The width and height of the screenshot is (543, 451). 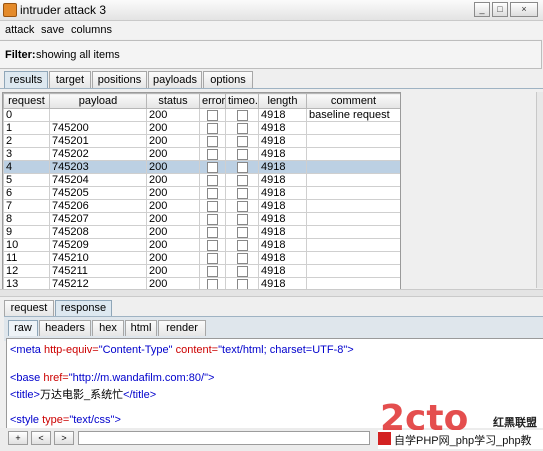 I want to click on maximize-button: □, so click(x=500, y=9).